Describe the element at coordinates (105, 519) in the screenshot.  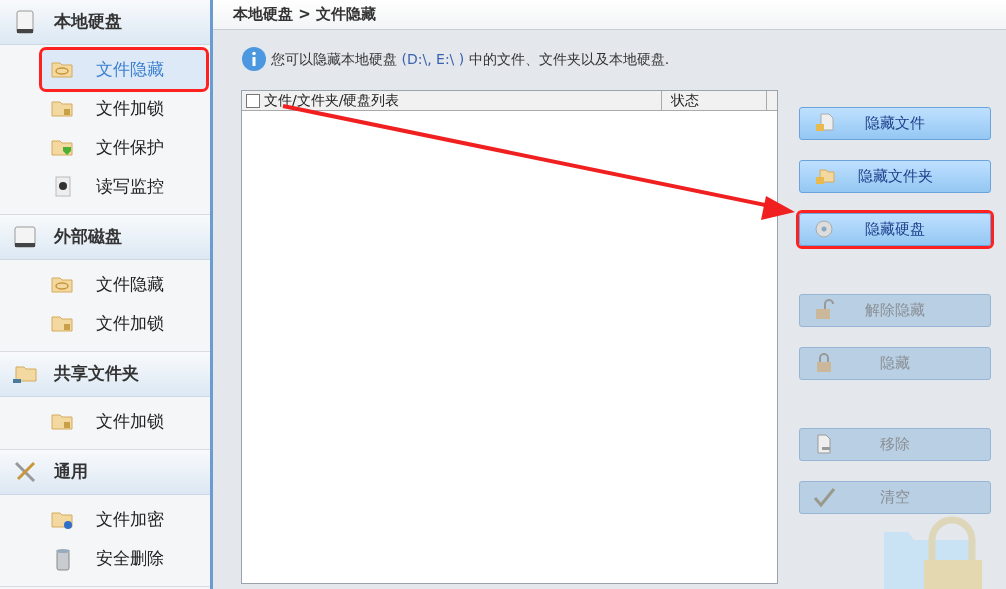
I see `sidebar-item: 文件加密` at that location.